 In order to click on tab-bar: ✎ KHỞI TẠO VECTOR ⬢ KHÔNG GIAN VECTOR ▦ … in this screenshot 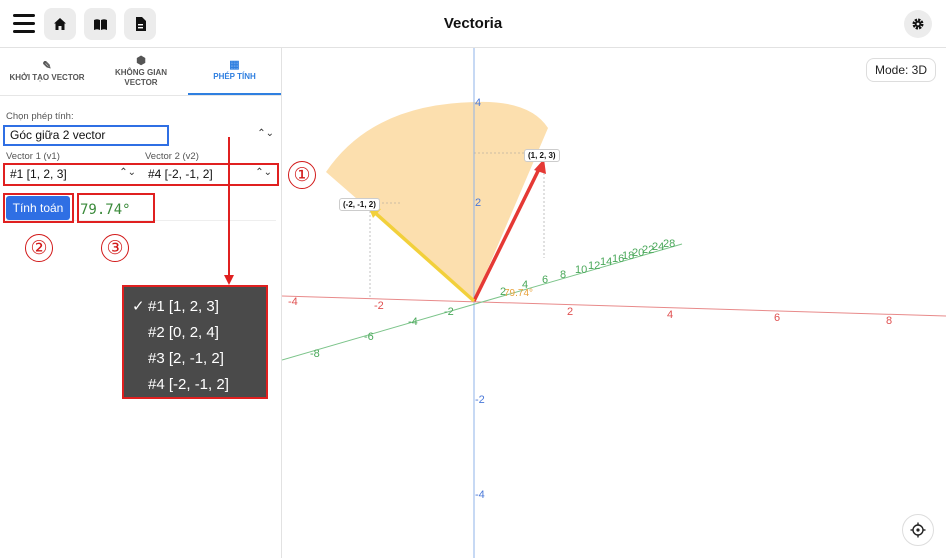, I will do `click(140, 72)`.